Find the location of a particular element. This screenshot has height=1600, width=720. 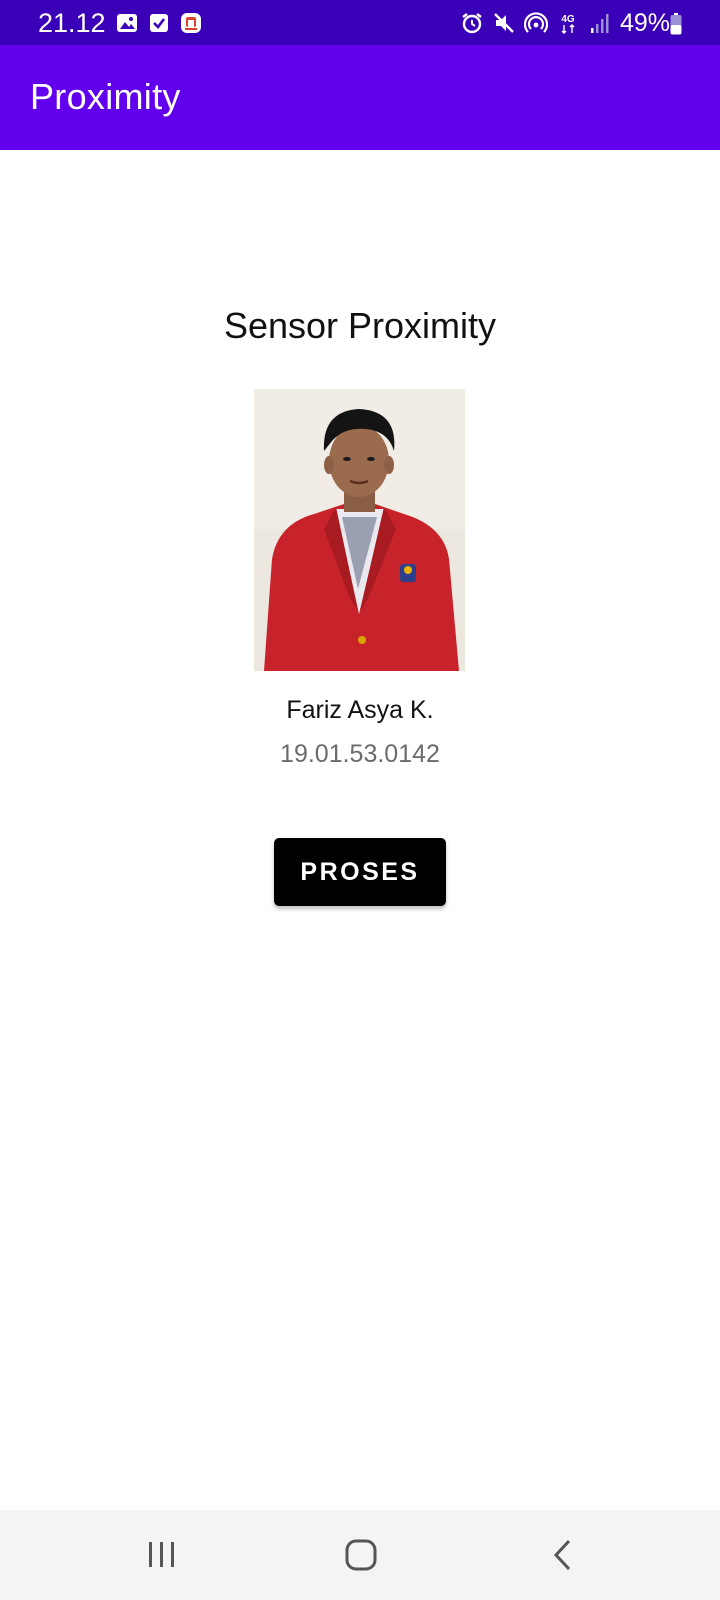

4g-data-icon: 4G is located at coordinates (568, 24).